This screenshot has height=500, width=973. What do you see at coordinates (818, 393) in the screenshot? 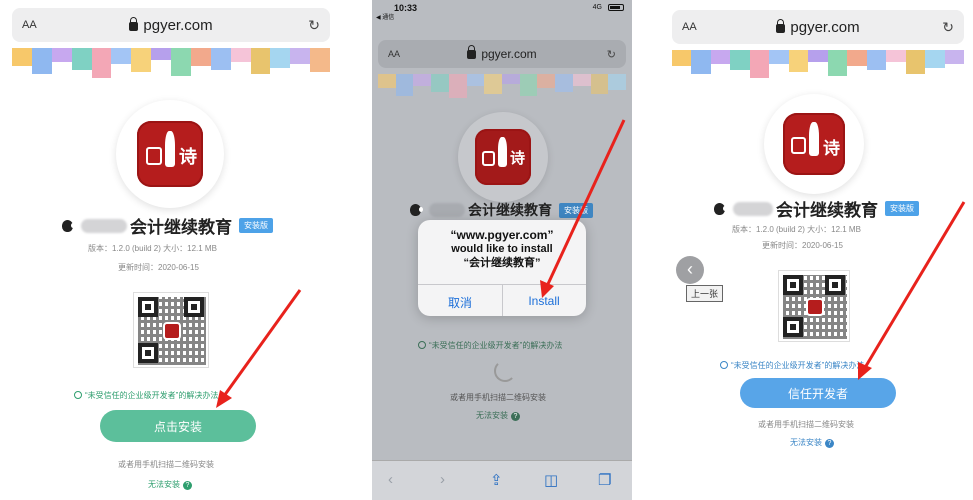
I see `trust-developer-button: 信任开发者` at bounding box center [818, 393].